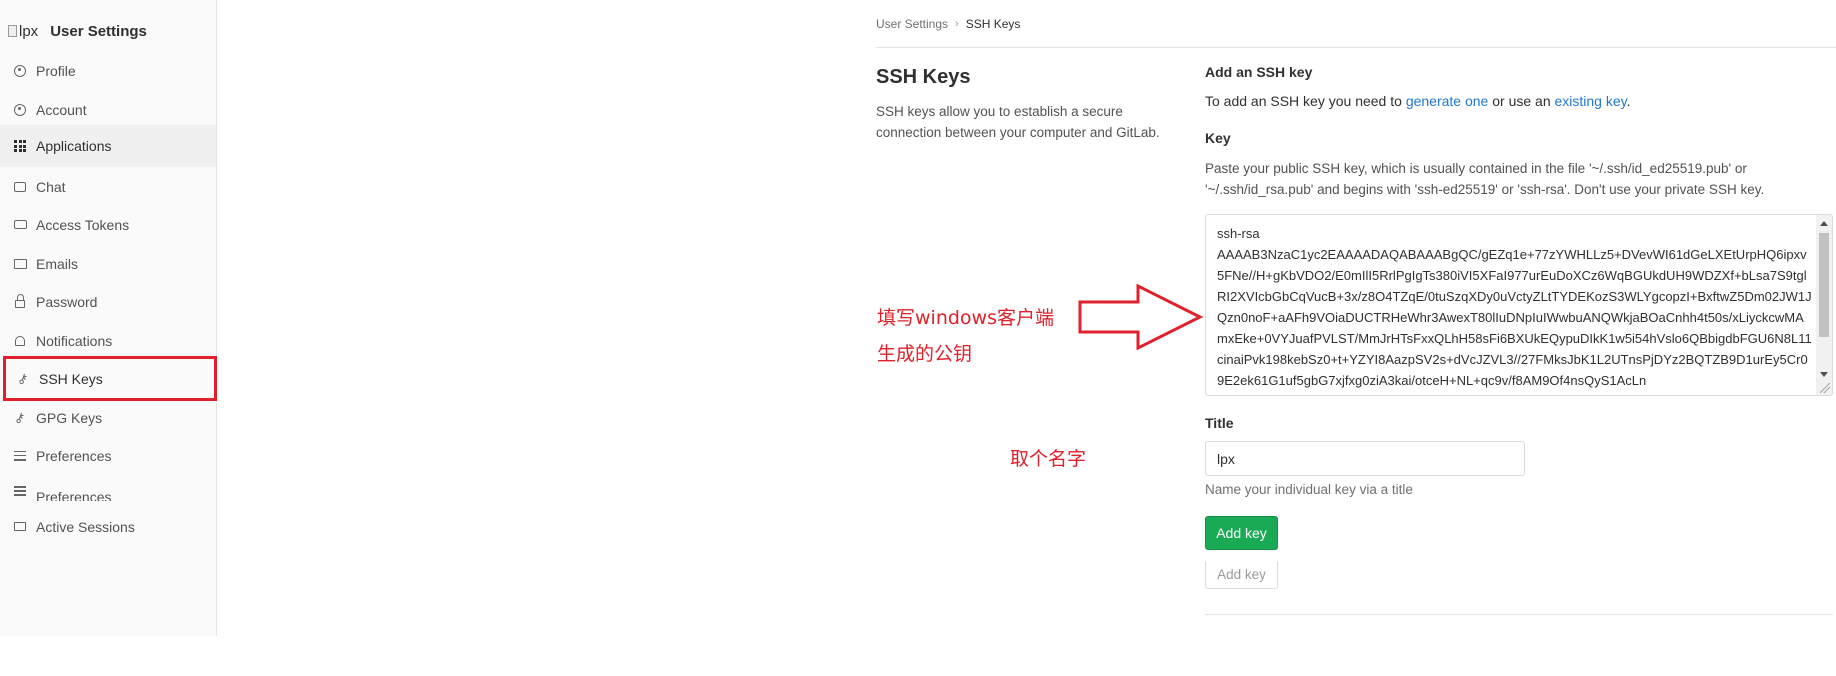  What do you see at coordinates (1591, 101) in the screenshot?
I see `existing-key-link: existing key` at bounding box center [1591, 101].